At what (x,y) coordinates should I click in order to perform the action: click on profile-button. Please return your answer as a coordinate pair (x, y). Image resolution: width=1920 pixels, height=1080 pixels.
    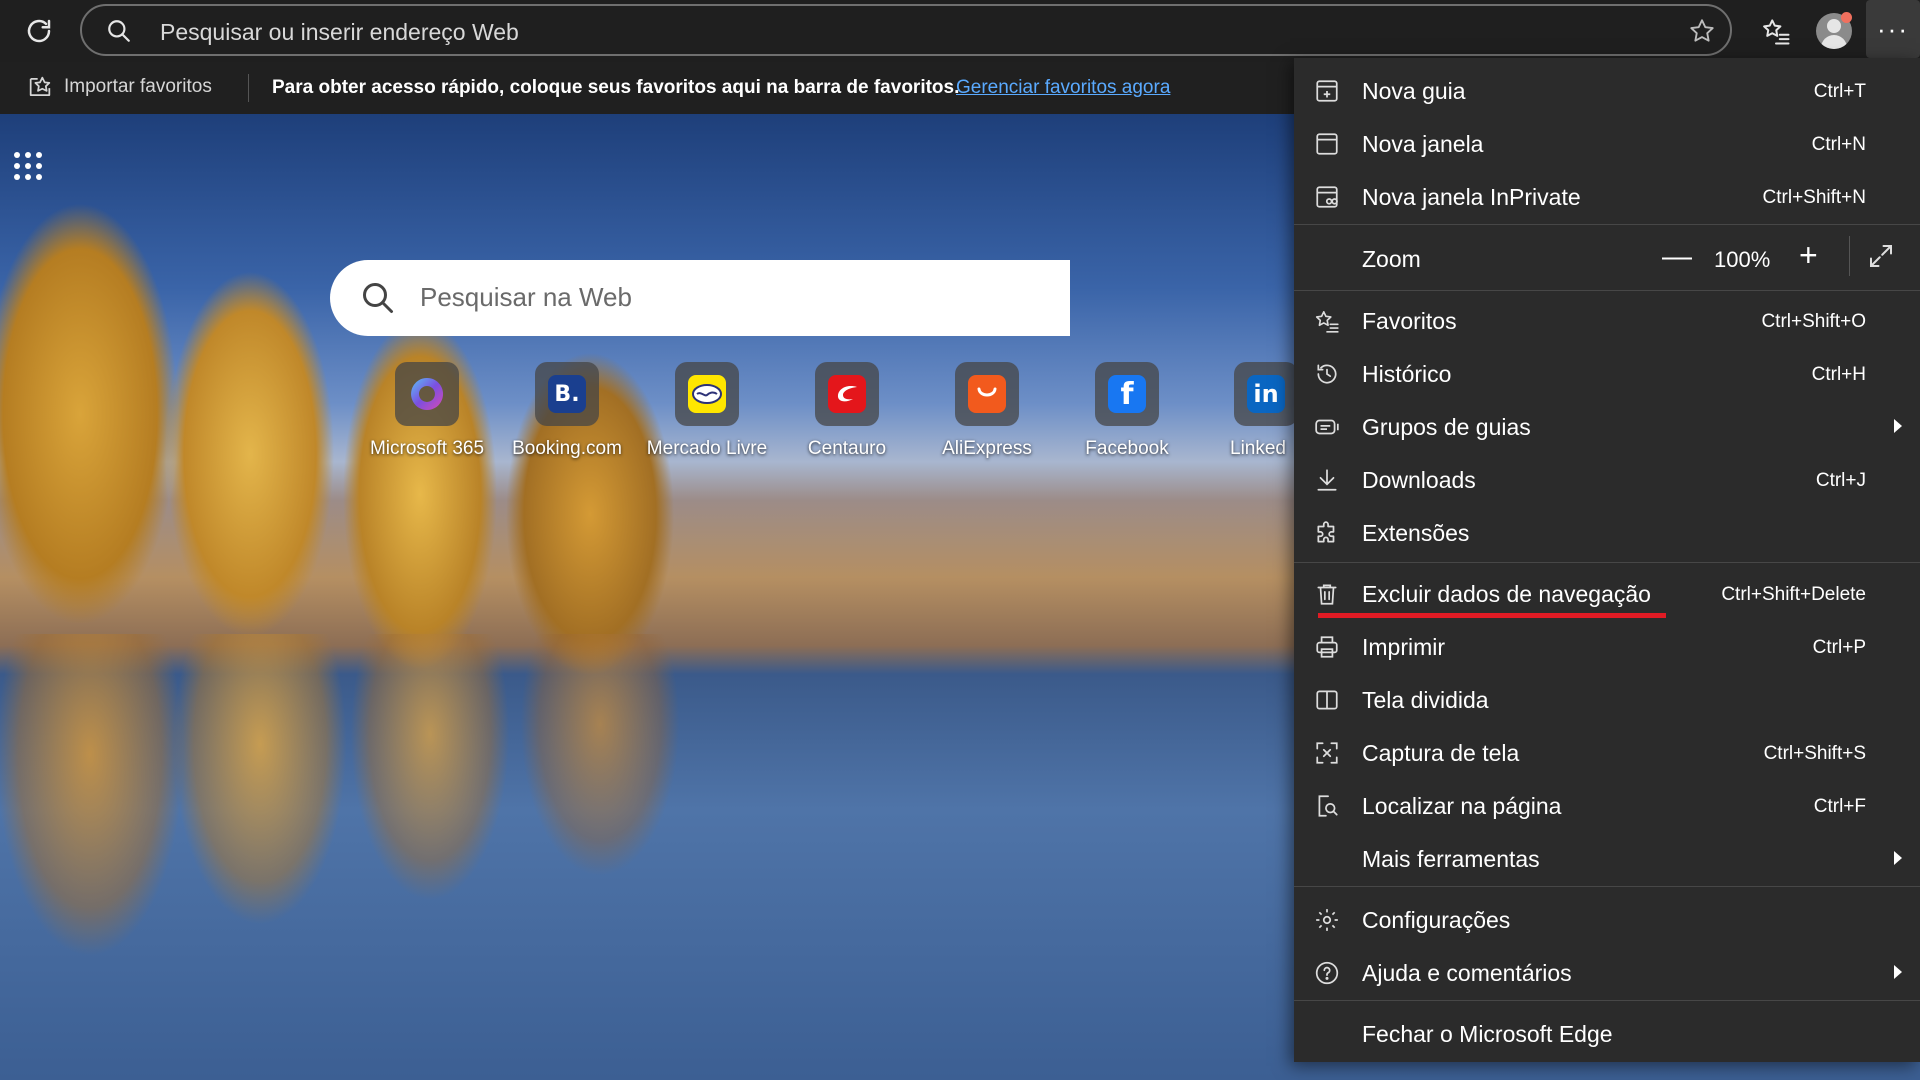
    Looking at the image, I should click on (1834, 31).